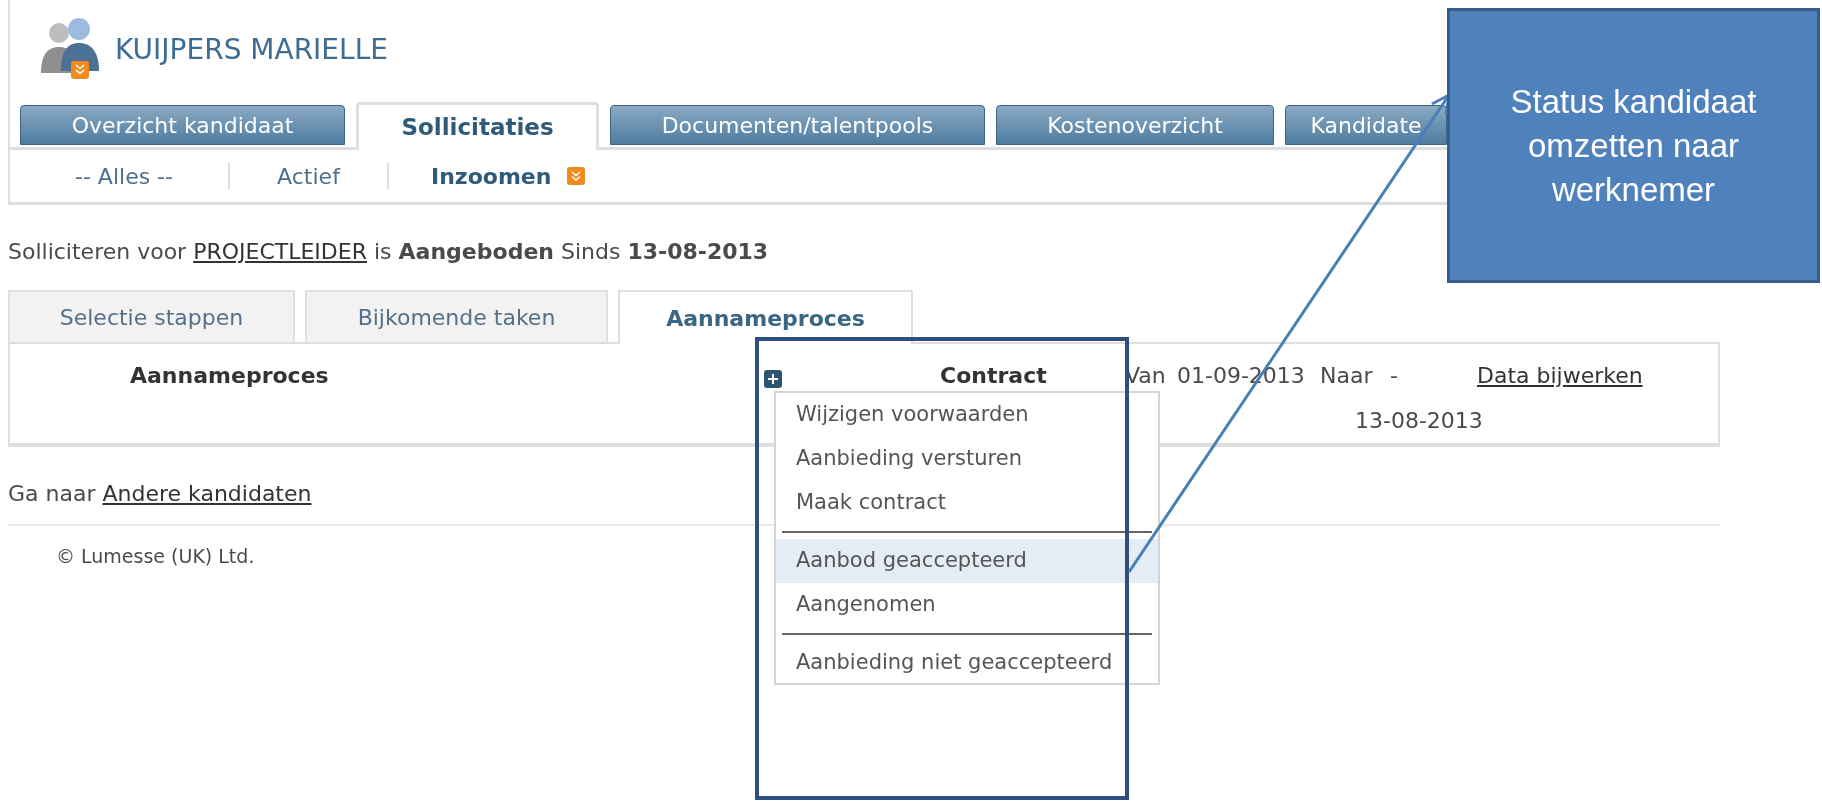 This screenshot has width=1822, height=801. I want to click on candidate-name: KUIJPERS MARIELLE, so click(251, 50).